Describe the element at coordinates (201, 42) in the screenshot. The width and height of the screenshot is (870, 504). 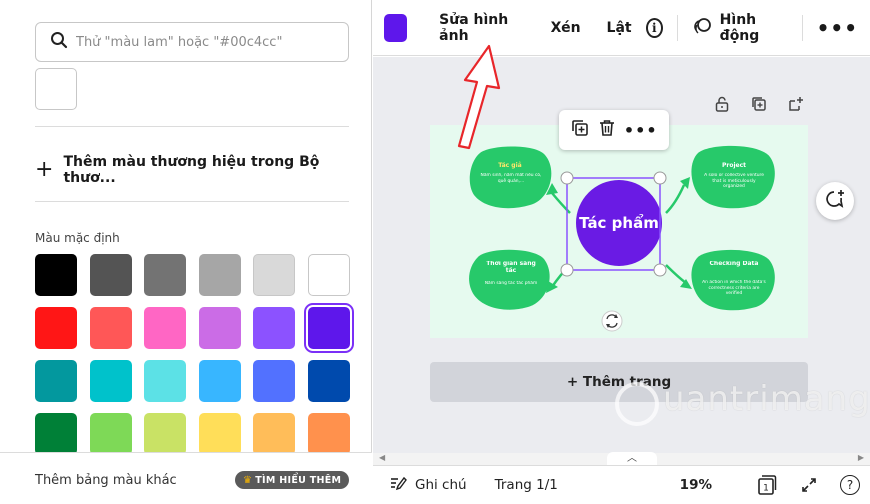
I see `color-search-input` at that location.